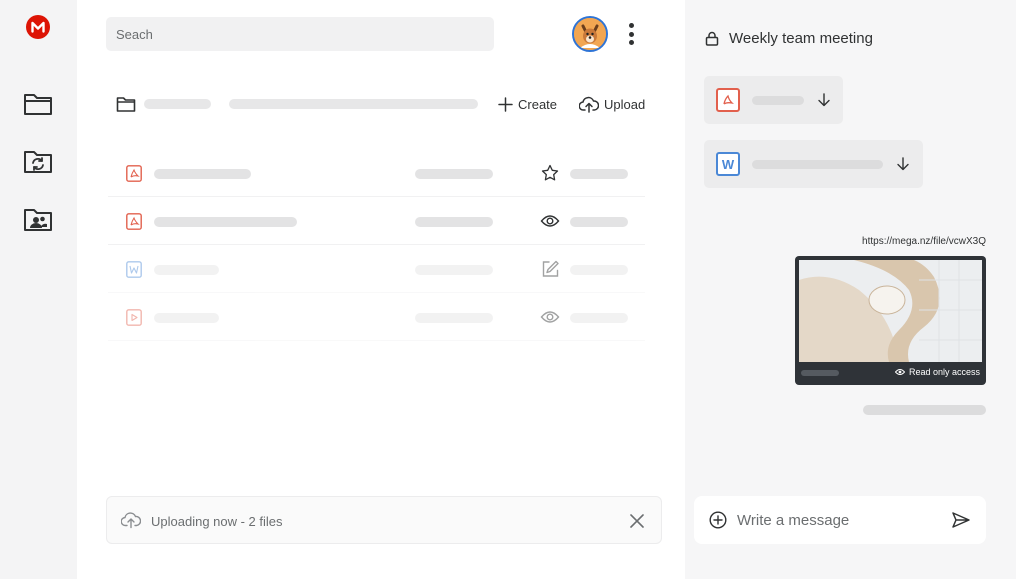 The image size is (1016, 579). What do you see at coordinates (217, 521) in the screenshot?
I see `upload-status-text: Uploading now - 2 files` at bounding box center [217, 521].